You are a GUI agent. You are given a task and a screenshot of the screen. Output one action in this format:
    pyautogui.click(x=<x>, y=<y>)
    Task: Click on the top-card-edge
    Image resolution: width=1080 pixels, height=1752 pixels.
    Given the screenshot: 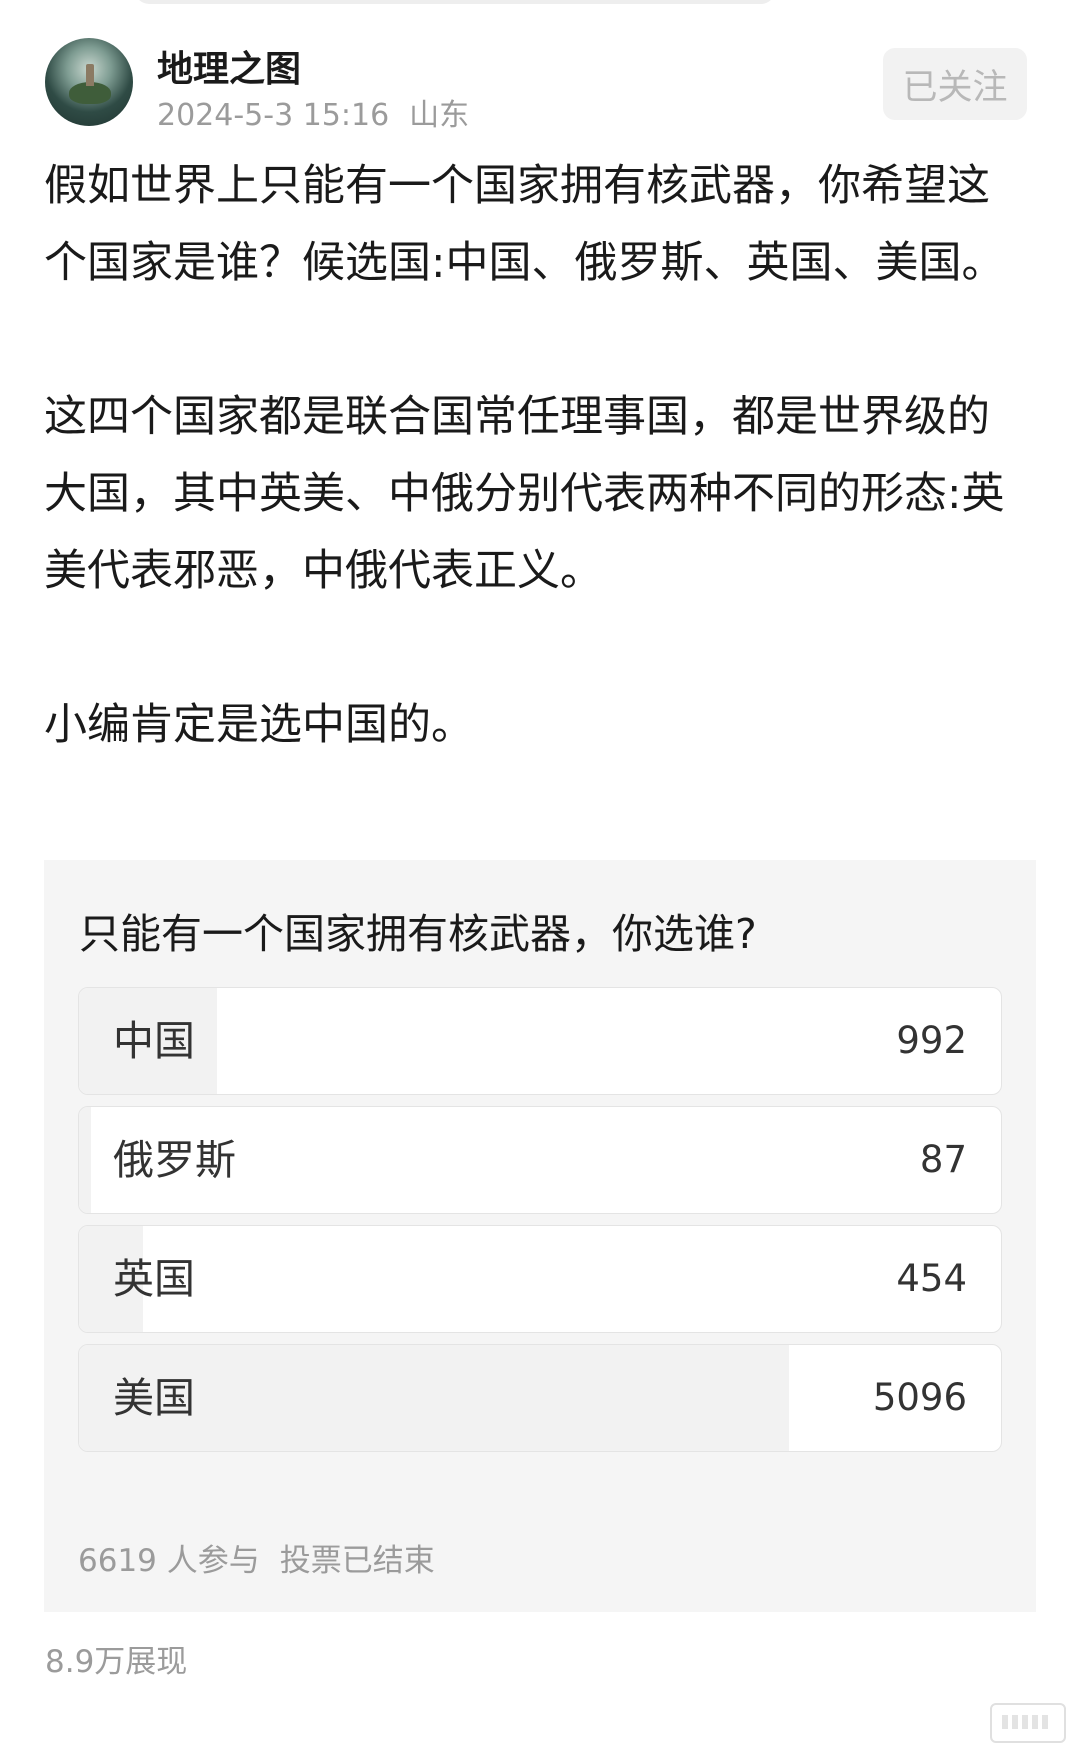 What is the action you would take?
    pyautogui.click(x=455, y=2)
    